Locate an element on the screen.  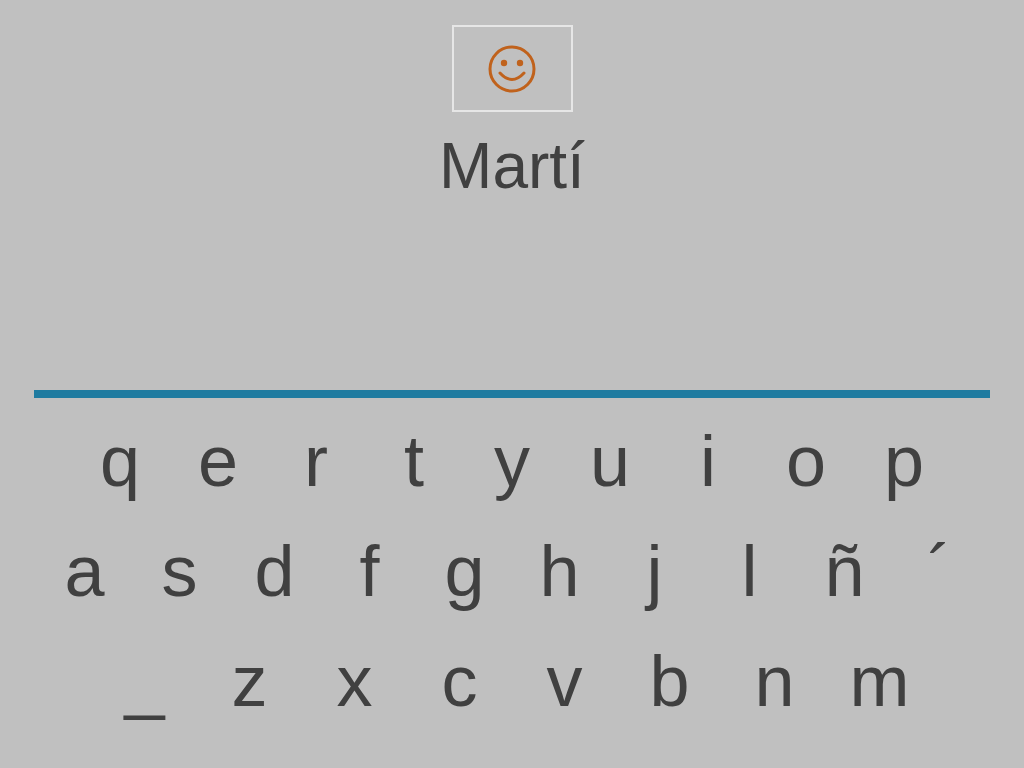
letter-key: t is located at coordinates (414, 461).